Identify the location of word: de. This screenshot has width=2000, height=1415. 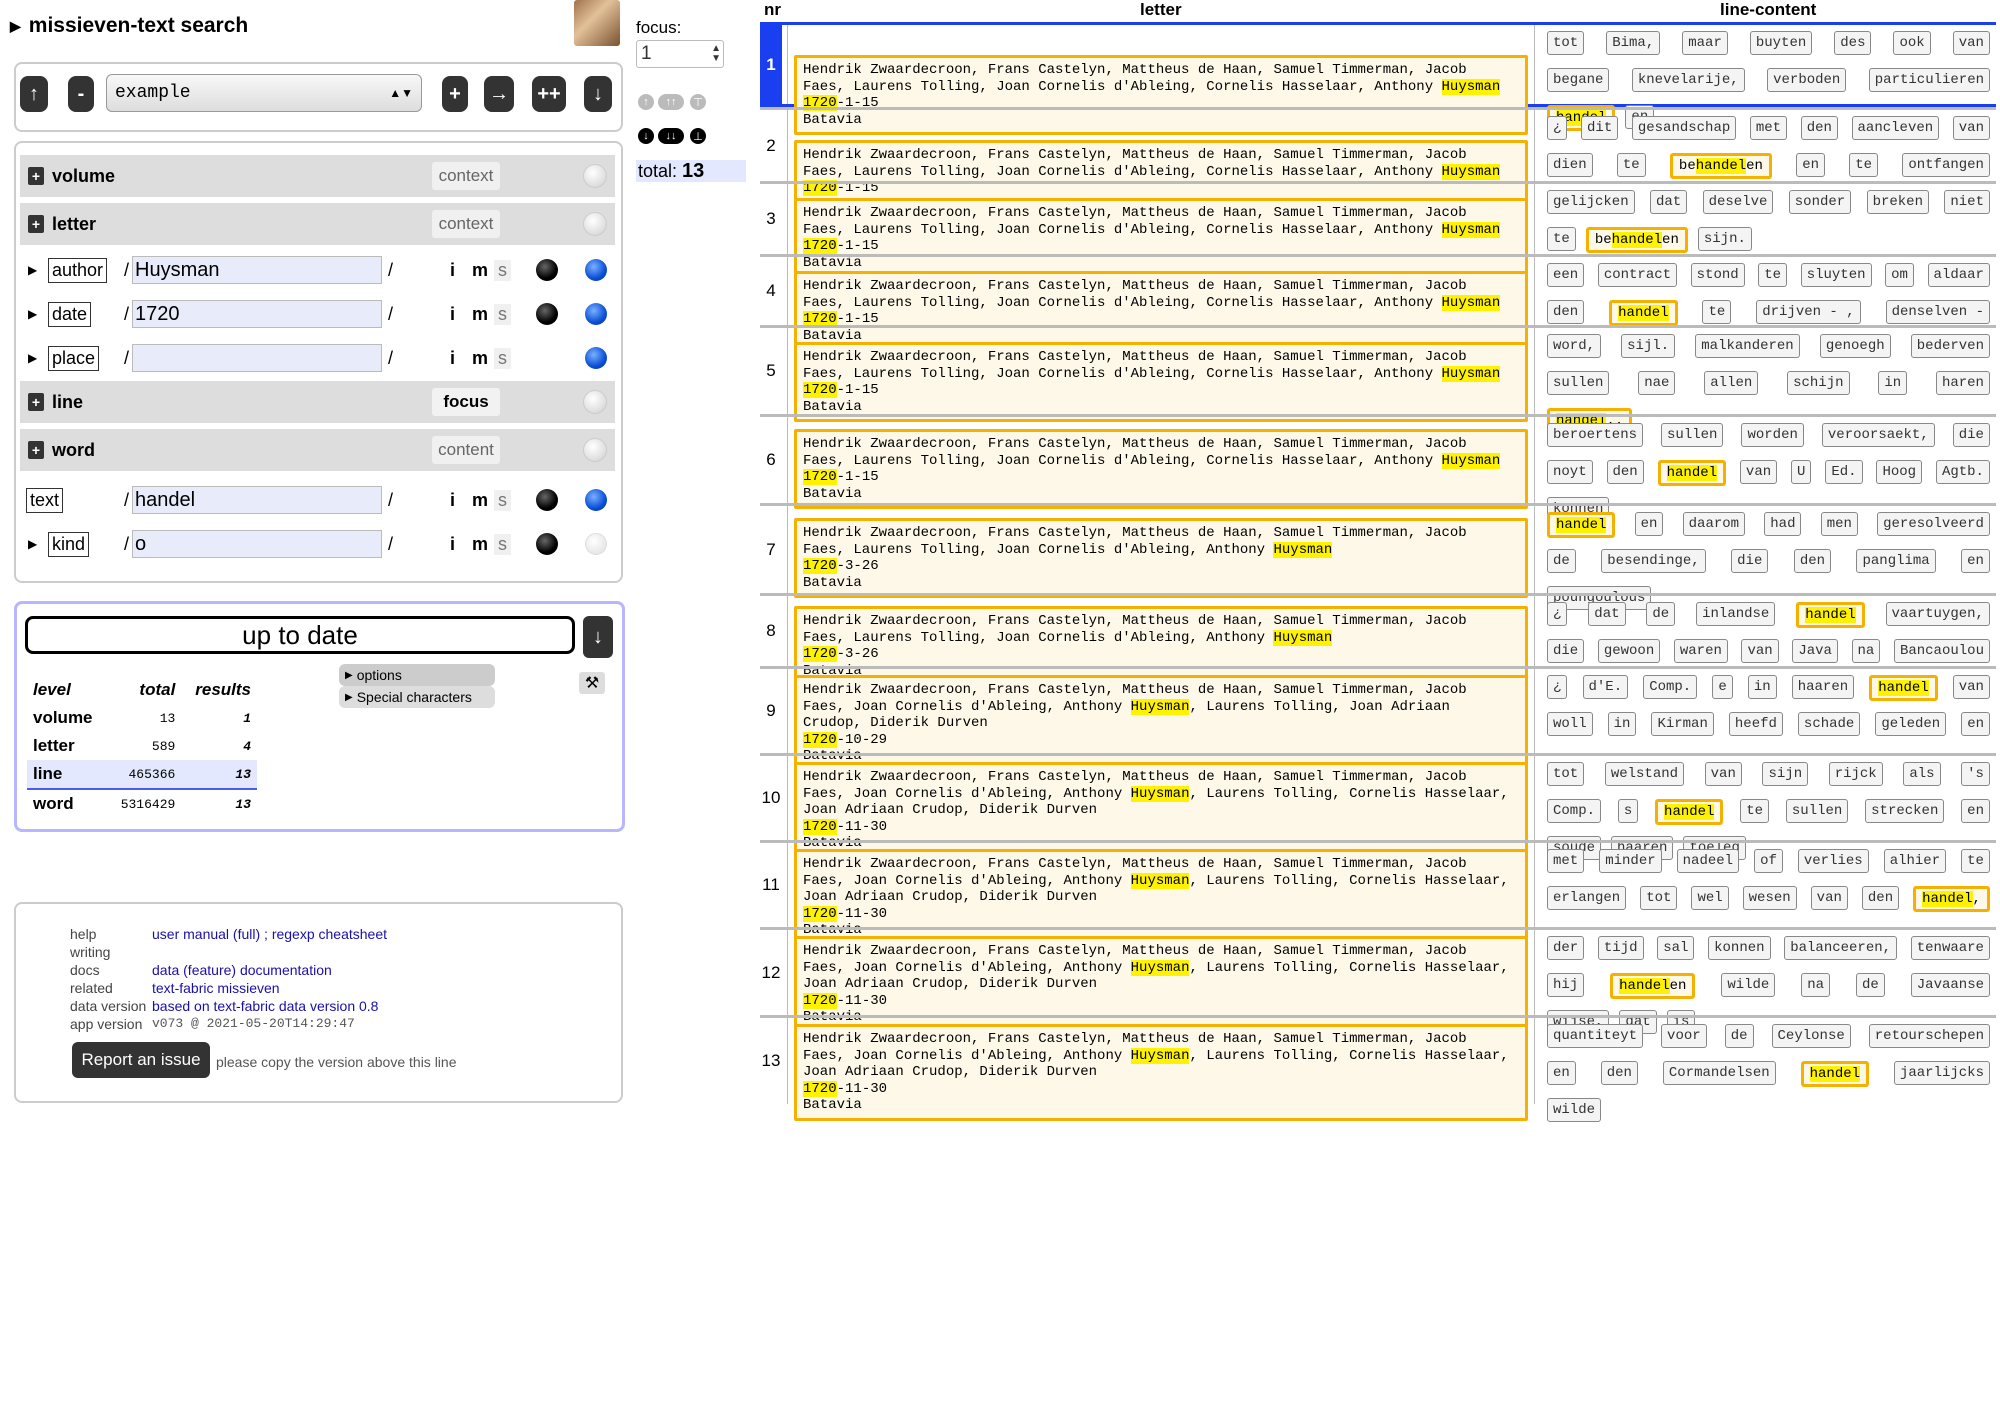
(1739, 1036).